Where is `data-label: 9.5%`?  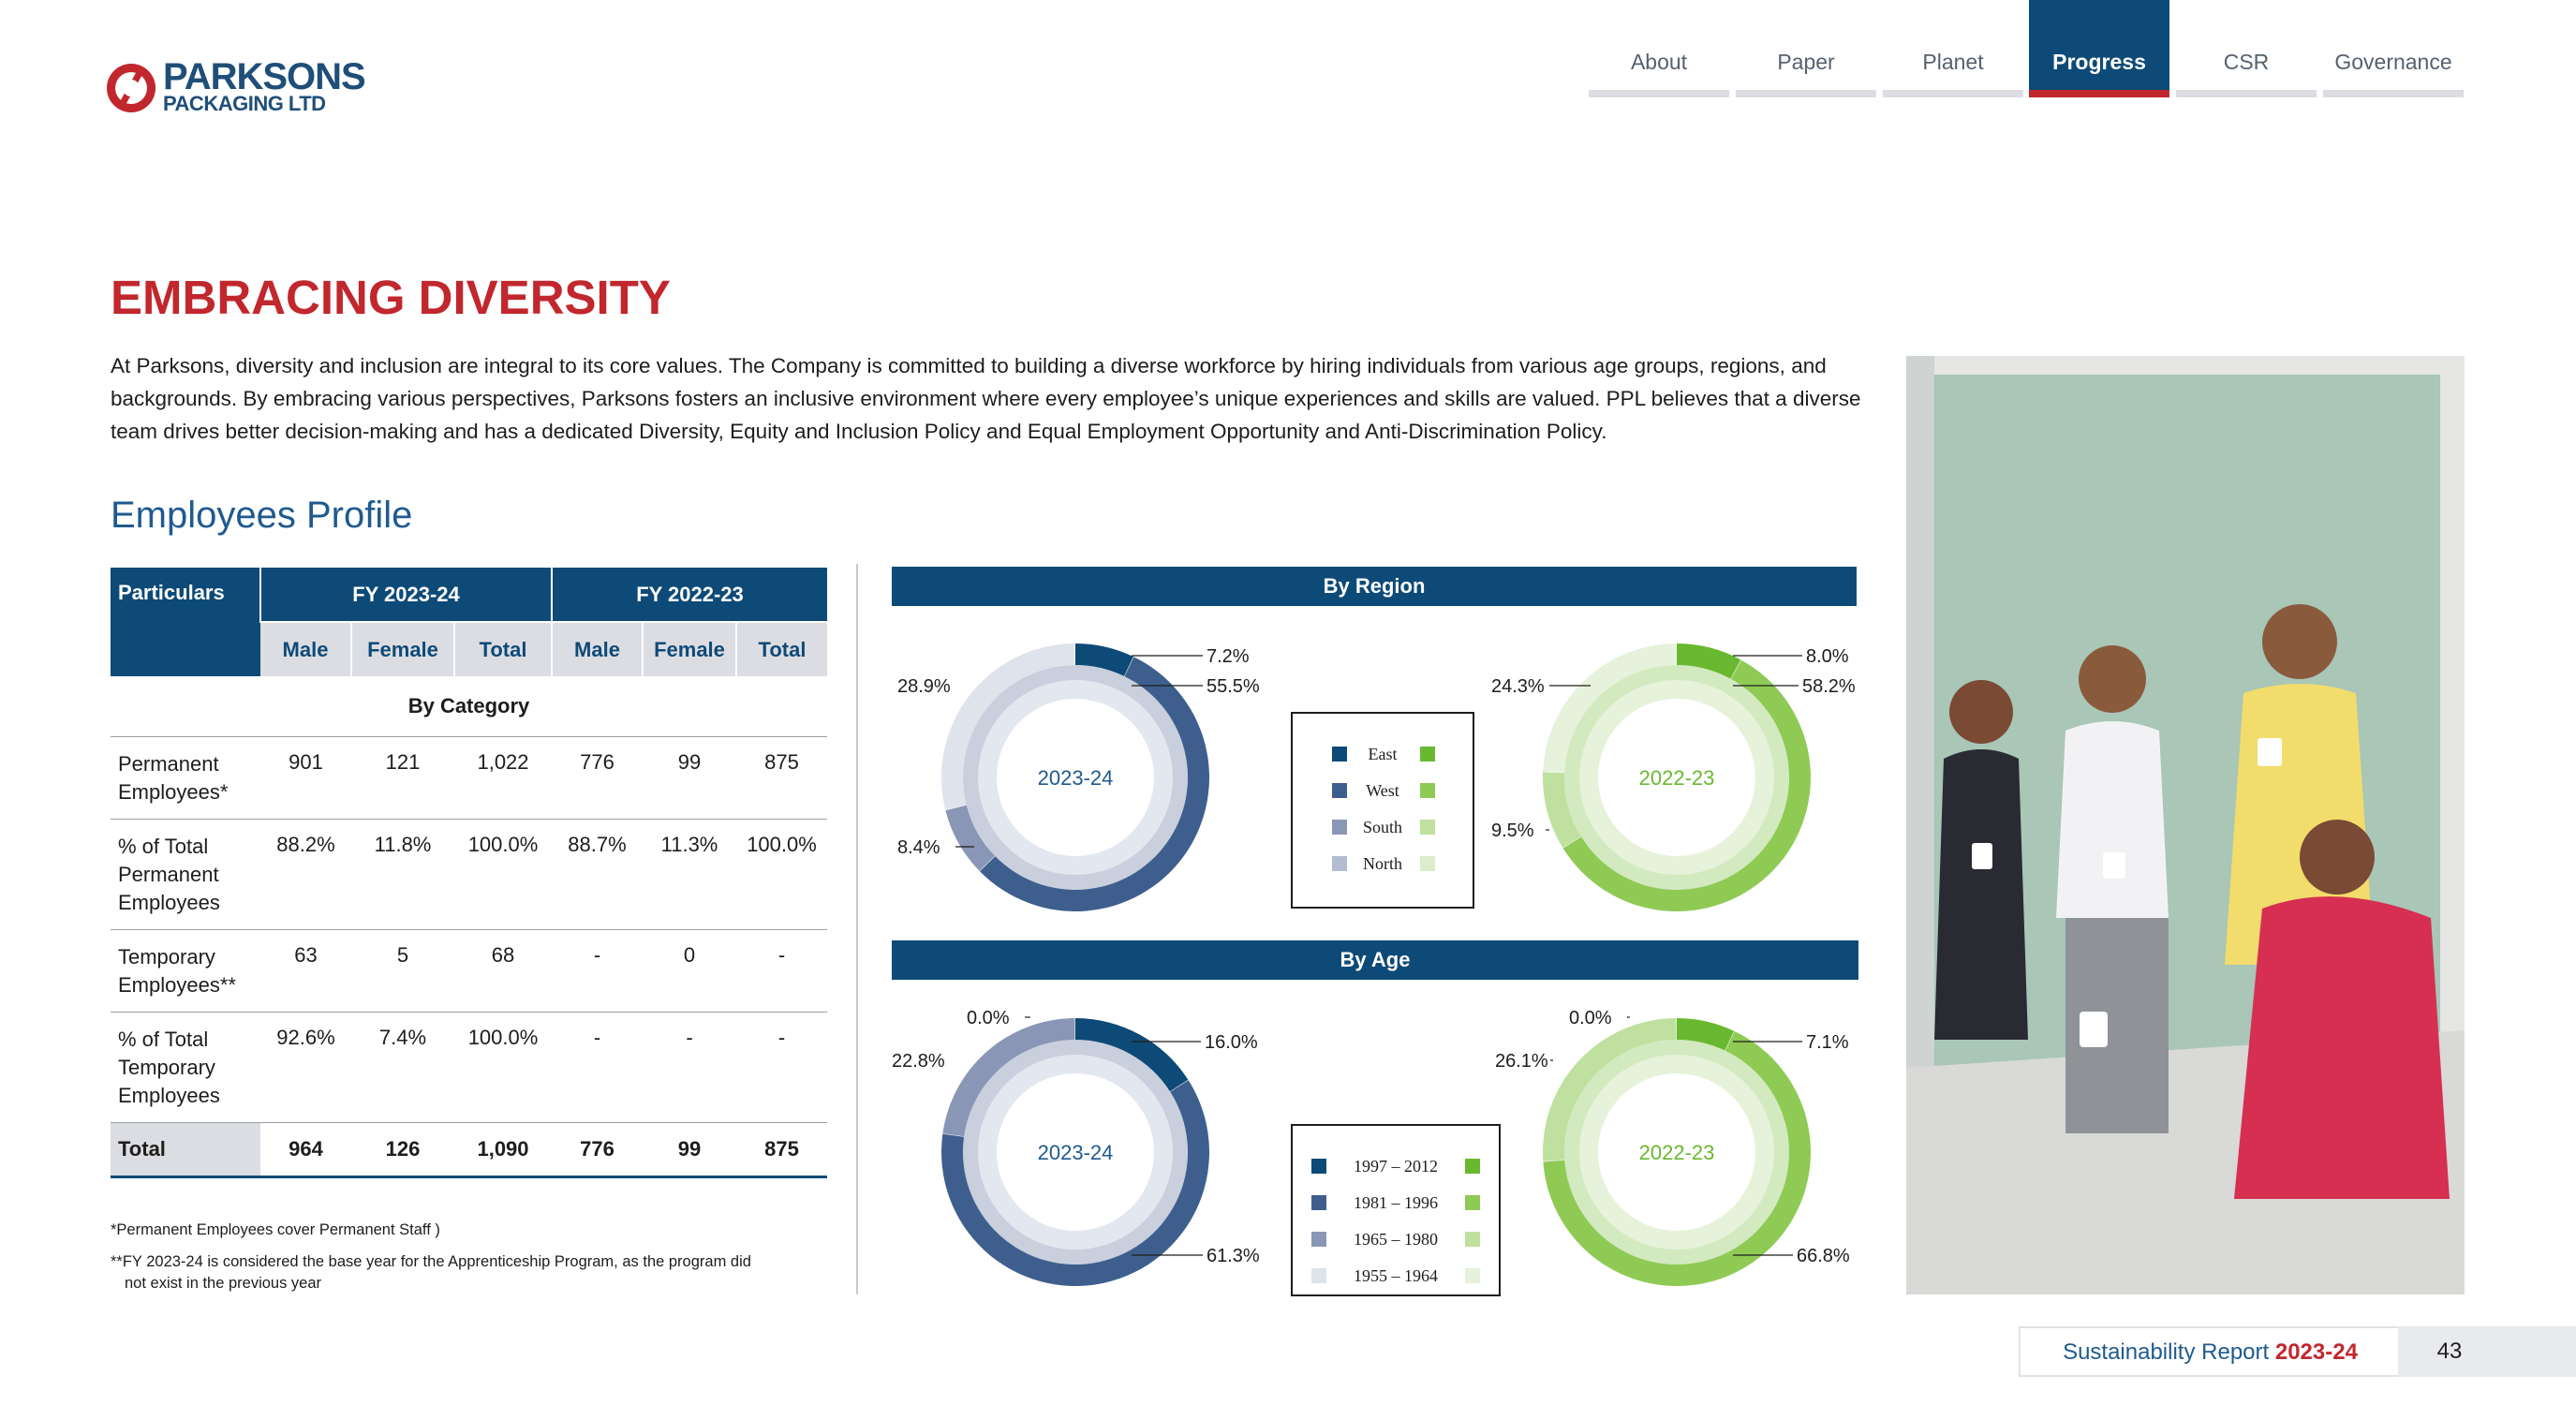 data-label: 9.5% is located at coordinates (1512, 831).